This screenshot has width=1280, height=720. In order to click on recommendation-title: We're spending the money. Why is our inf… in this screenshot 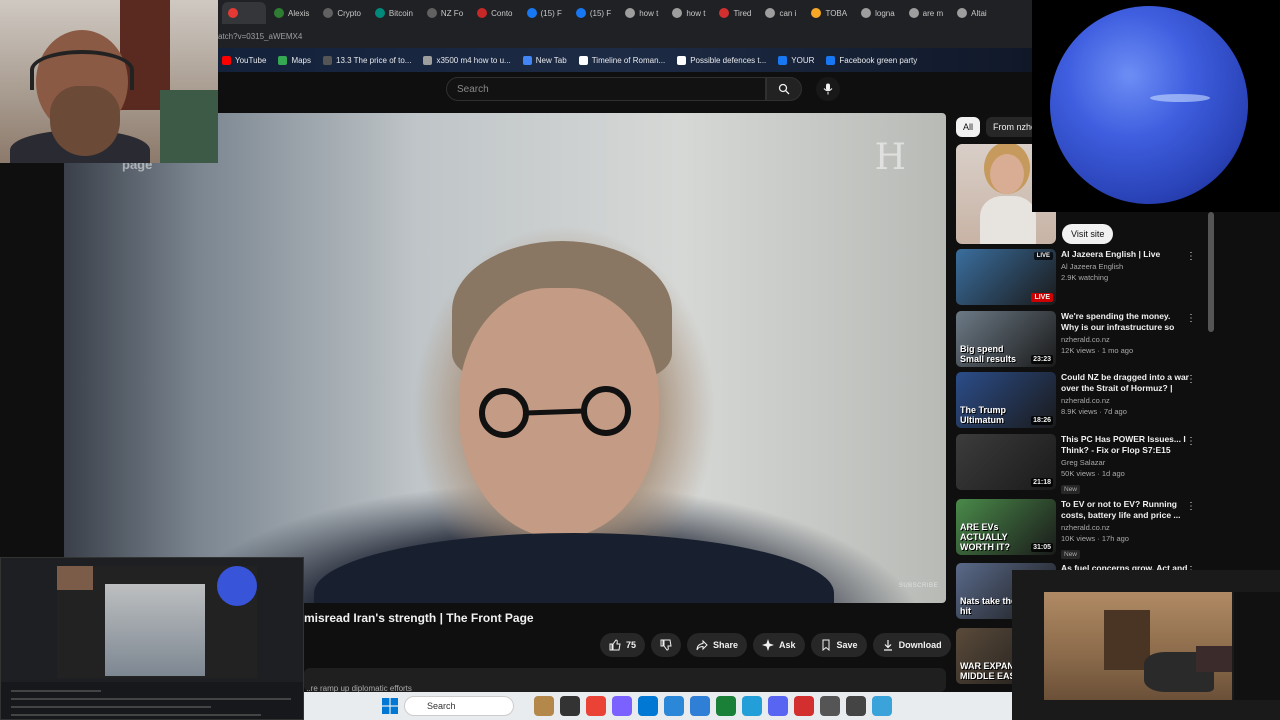, I will do `click(1125, 322)`.